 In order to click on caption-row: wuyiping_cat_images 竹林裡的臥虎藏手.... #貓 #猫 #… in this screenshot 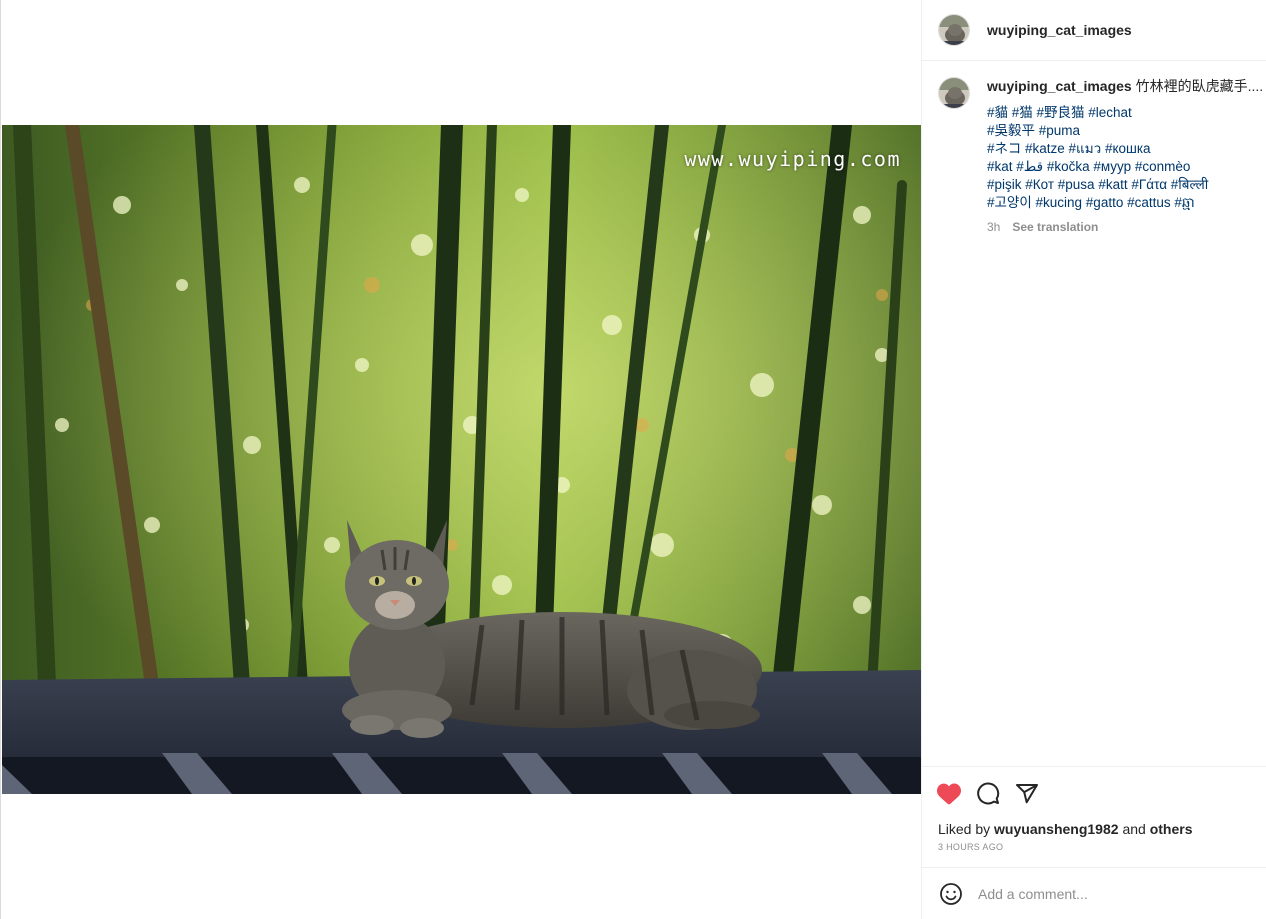, I will do `click(1100, 156)`.